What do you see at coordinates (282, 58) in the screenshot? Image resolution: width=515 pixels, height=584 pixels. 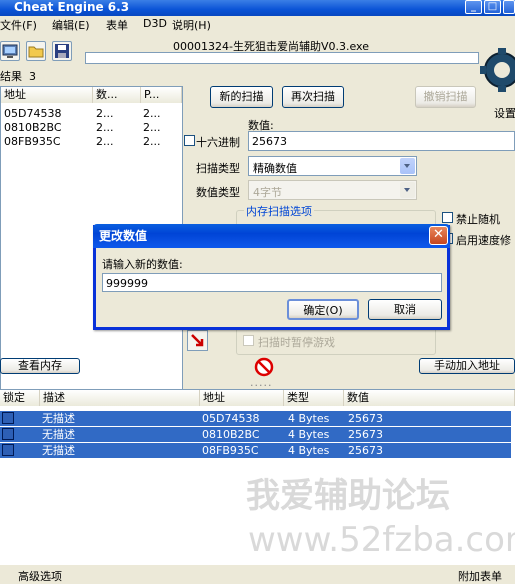 I see `scan-progress-bar` at bounding box center [282, 58].